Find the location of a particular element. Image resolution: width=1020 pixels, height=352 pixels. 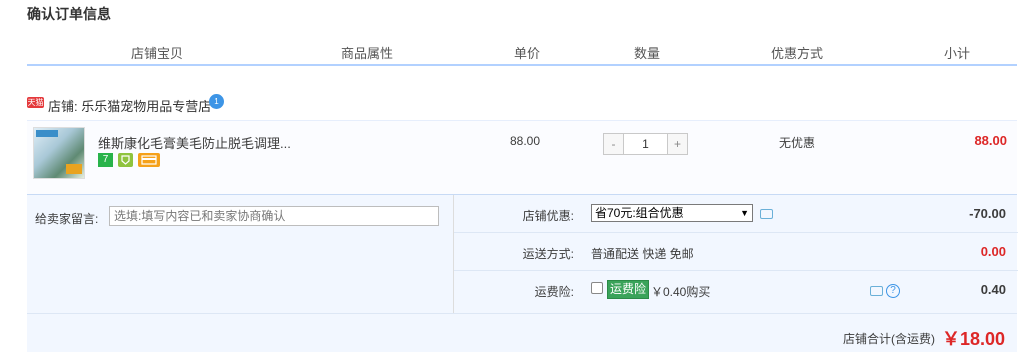

shipping-row: 运送方式: 普通配送 快递 免邮 0.00 is located at coordinates (736, 252).